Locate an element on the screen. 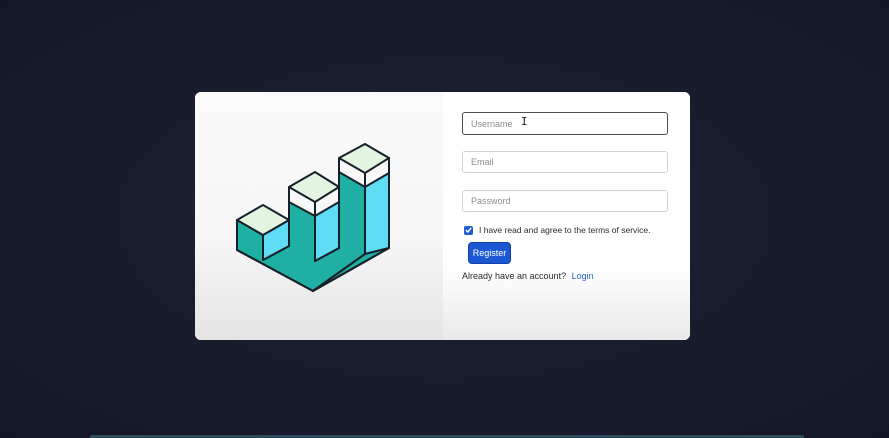  login-prompt: Already have an account? Login is located at coordinates (528, 276).